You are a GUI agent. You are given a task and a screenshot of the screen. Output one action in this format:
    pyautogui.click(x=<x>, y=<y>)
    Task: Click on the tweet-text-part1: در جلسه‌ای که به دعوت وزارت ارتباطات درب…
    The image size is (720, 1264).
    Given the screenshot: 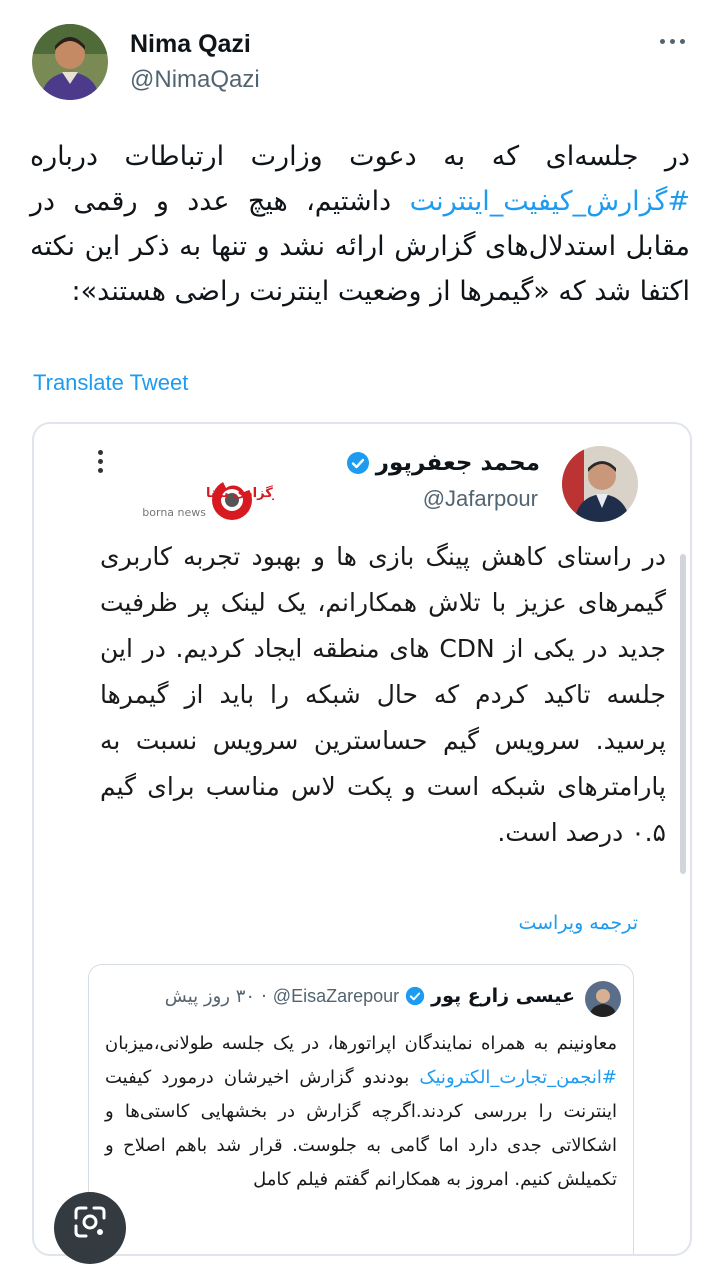 What is the action you would take?
    pyautogui.click(x=360, y=156)
    